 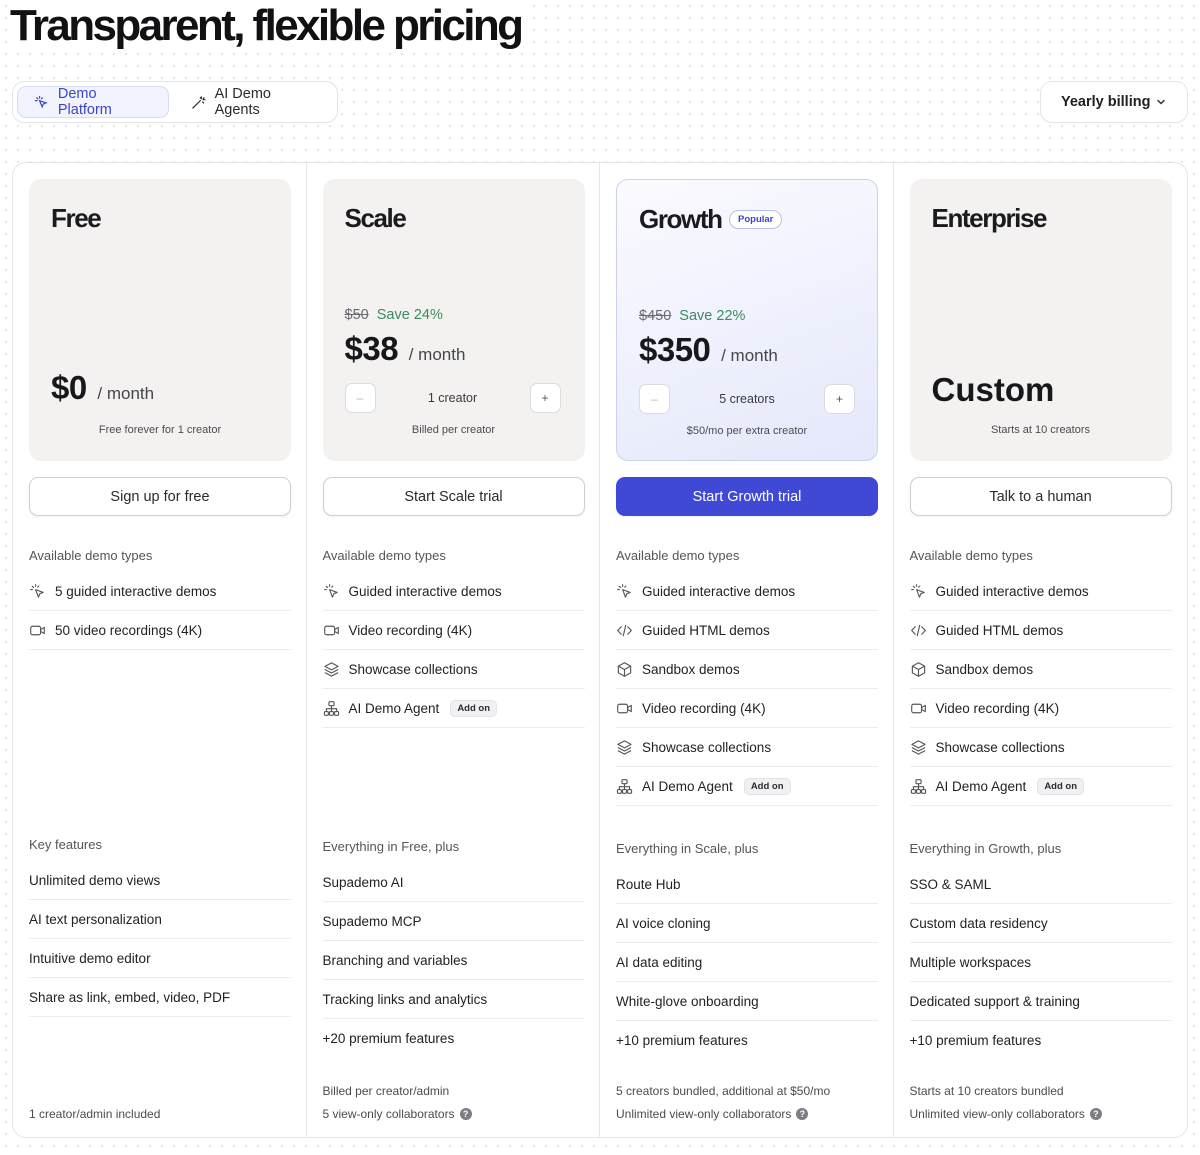 What do you see at coordinates (1040, 884) in the screenshot?
I see `feature-item: SSO & SAML` at bounding box center [1040, 884].